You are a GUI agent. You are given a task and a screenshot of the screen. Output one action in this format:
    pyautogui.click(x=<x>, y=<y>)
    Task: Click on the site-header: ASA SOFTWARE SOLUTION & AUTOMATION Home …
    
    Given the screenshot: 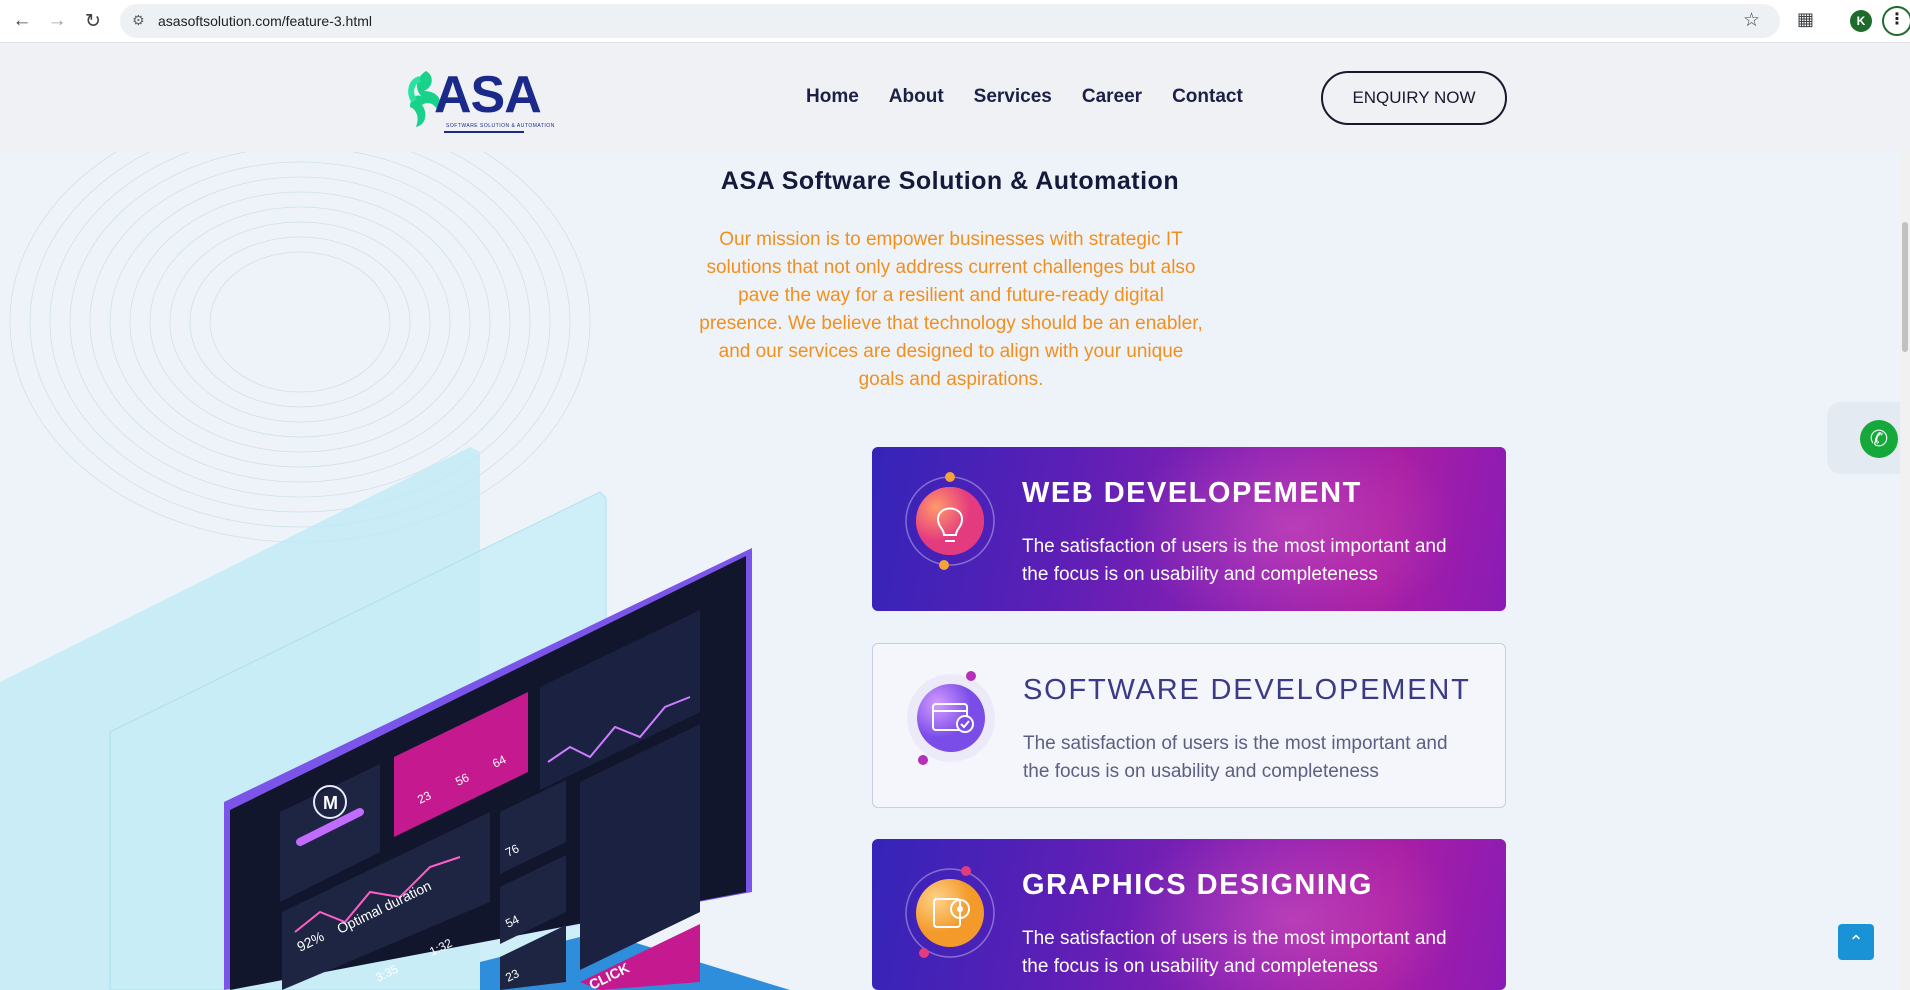 What is the action you would take?
    pyautogui.click(x=955, y=98)
    